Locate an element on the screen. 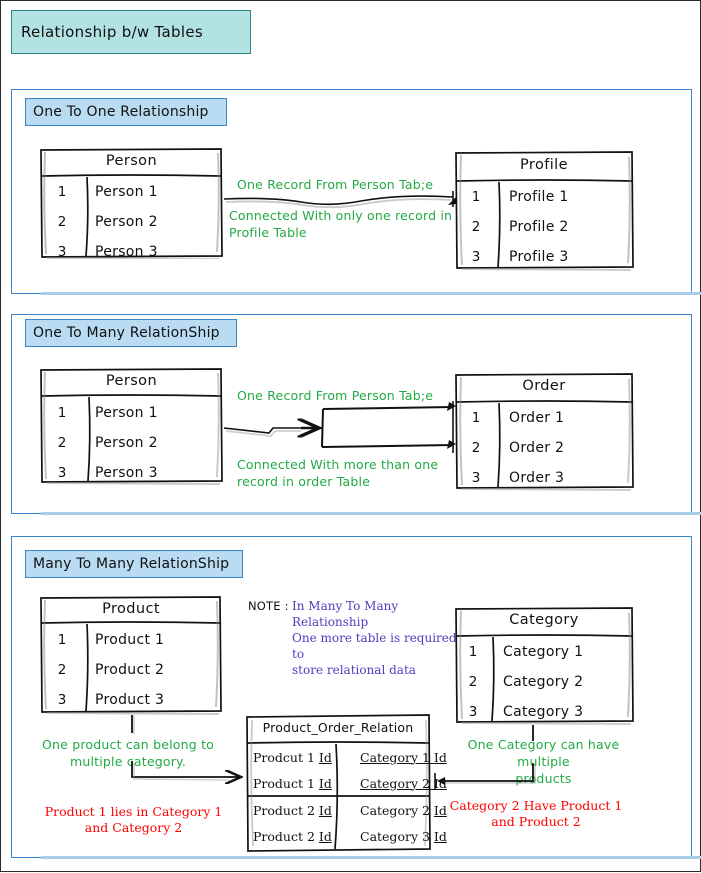  table-row: 3 Category 3 is located at coordinates (544, 712).